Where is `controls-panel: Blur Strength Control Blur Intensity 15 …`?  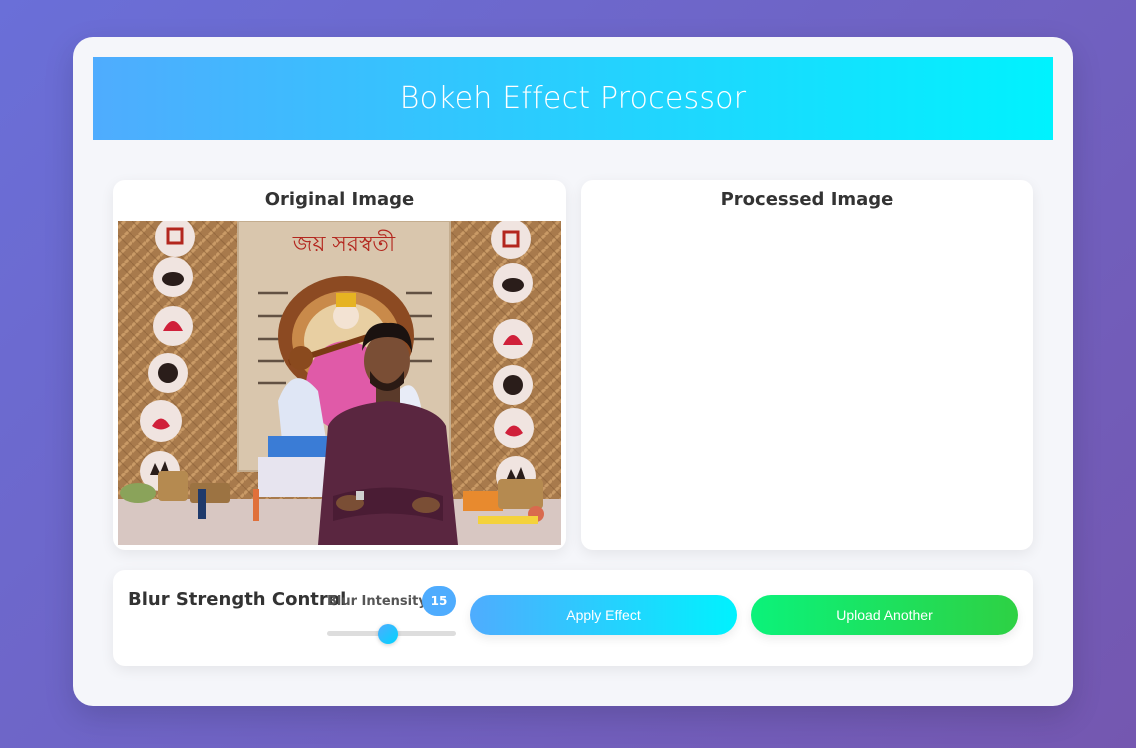 controls-panel: Blur Strength Control Blur Intensity 15 … is located at coordinates (573, 618).